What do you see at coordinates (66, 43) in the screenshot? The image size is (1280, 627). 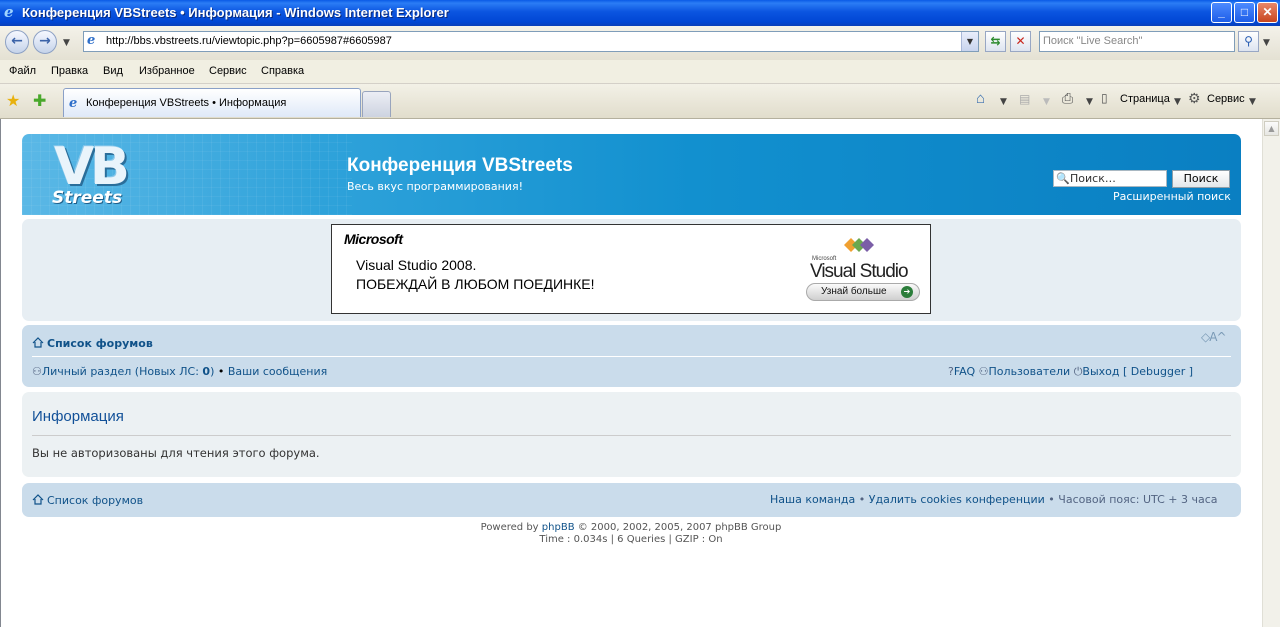 I see `history-dropdown-icon: ▼` at bounding box center [66, 43].